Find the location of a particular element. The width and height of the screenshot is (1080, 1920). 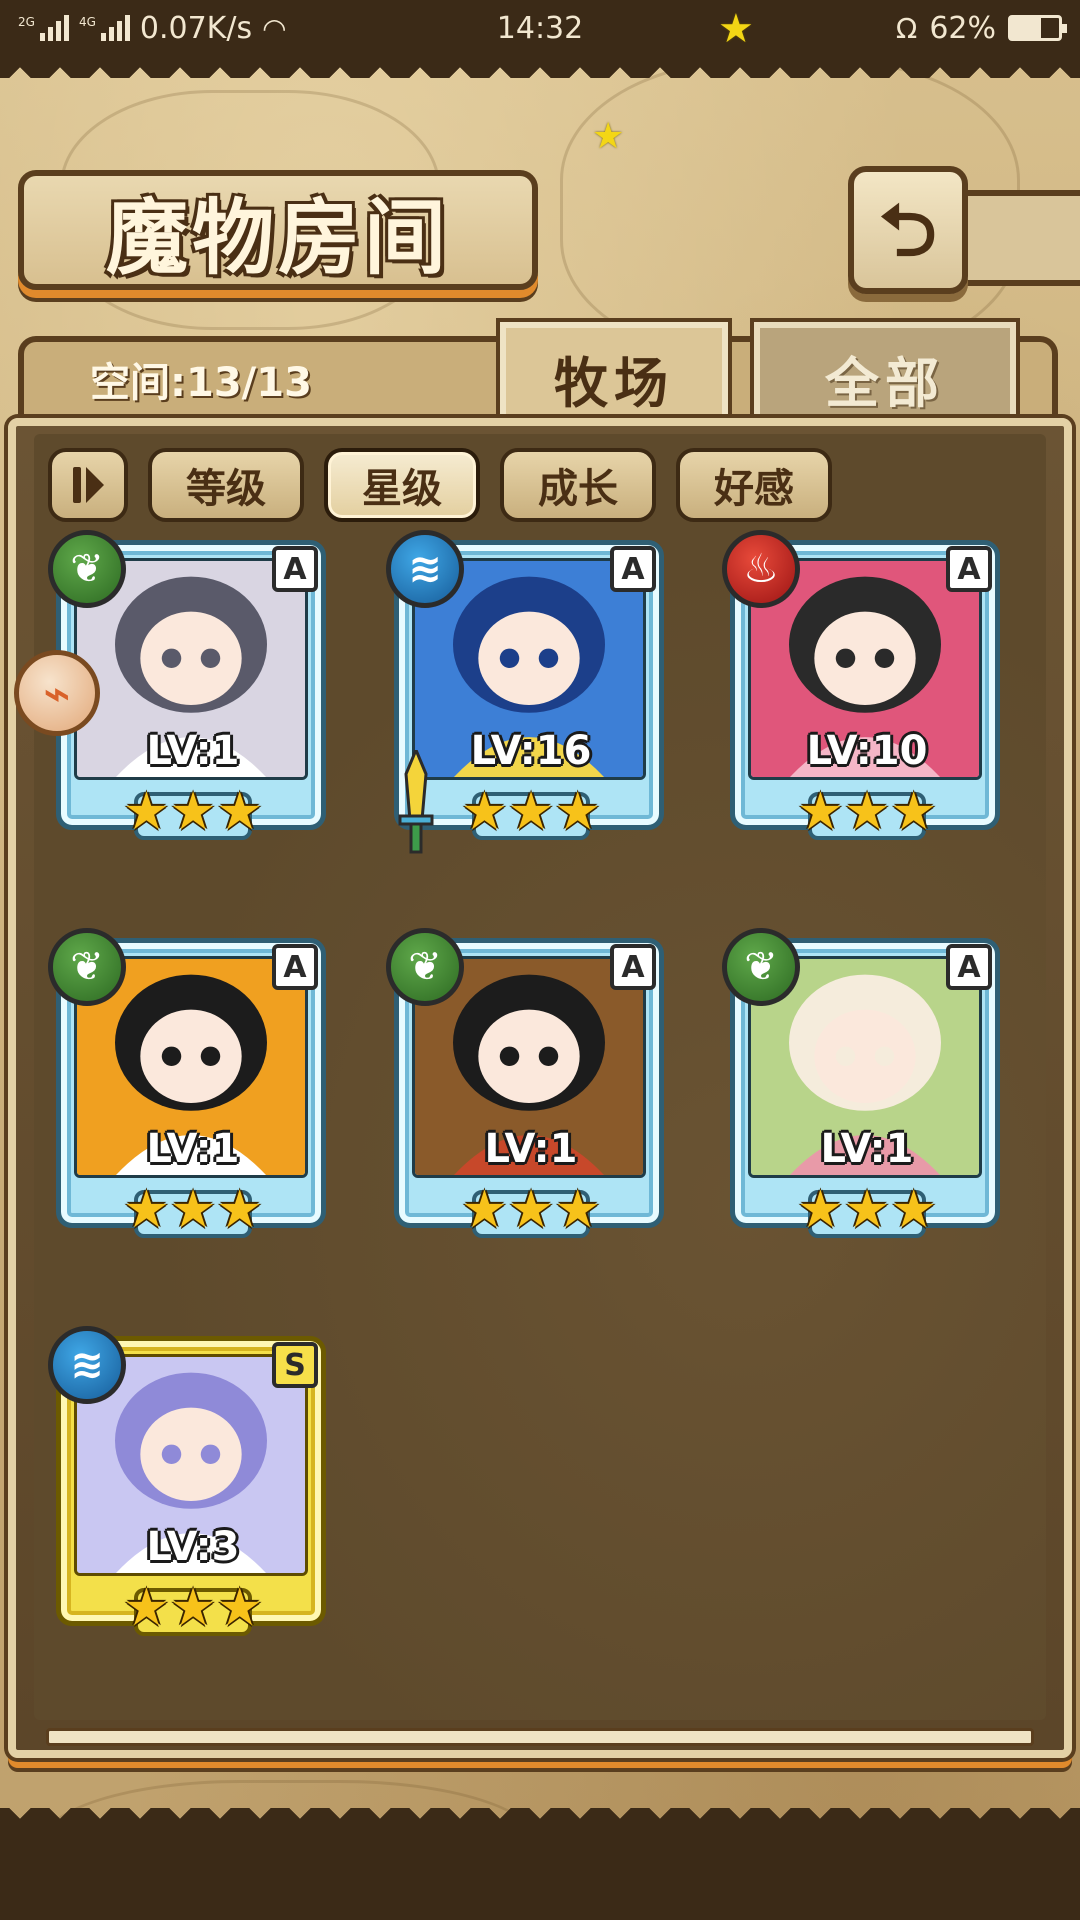

fire-element-icon: ♨ is located at coordinates (761, 569).